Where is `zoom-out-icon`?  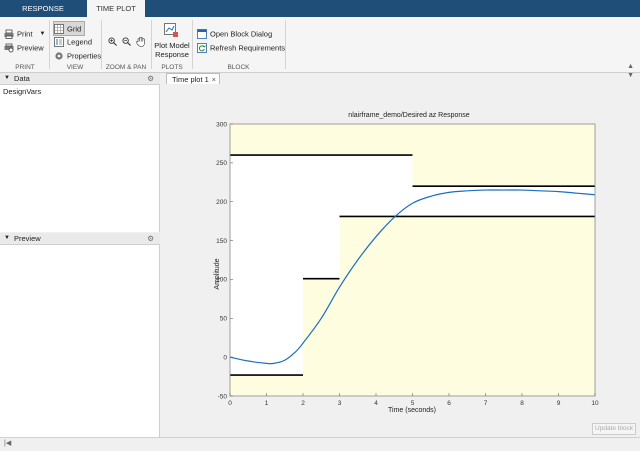
zoom-out-icon is located at coordinates (126, 41).